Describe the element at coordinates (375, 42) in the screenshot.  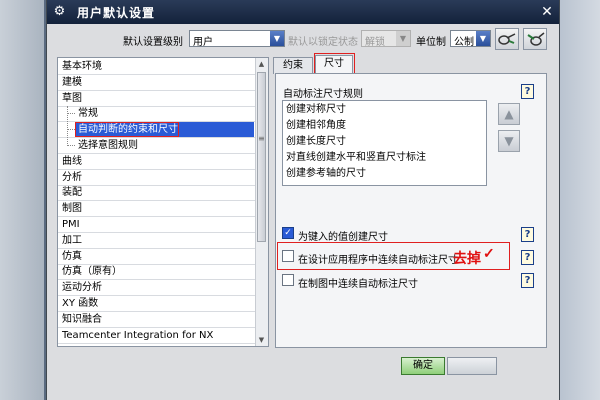
I see `lock-select-value: 解锁` at that location.